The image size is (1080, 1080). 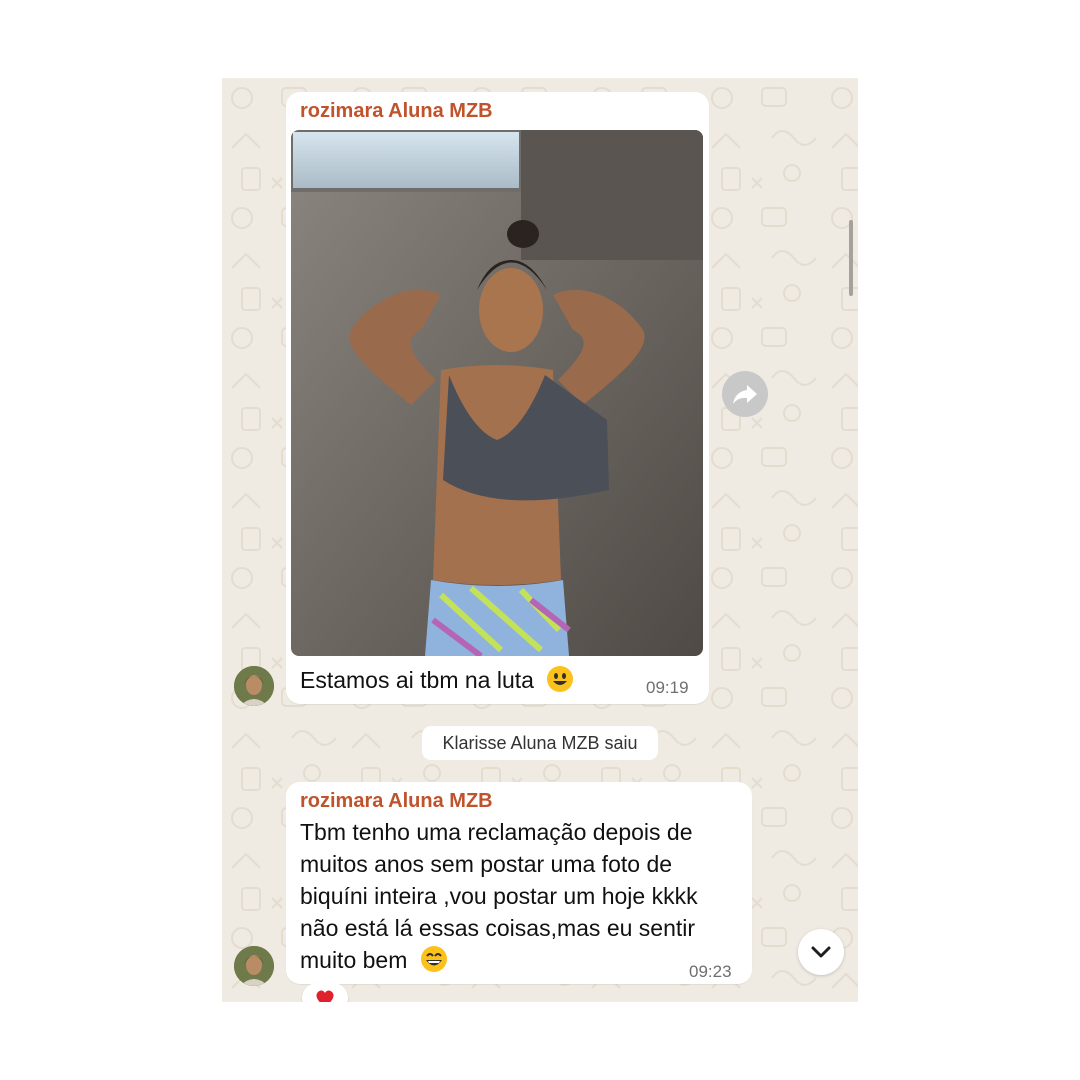 I want to click on forward-arrow-icon, so click(x=745, y=394).